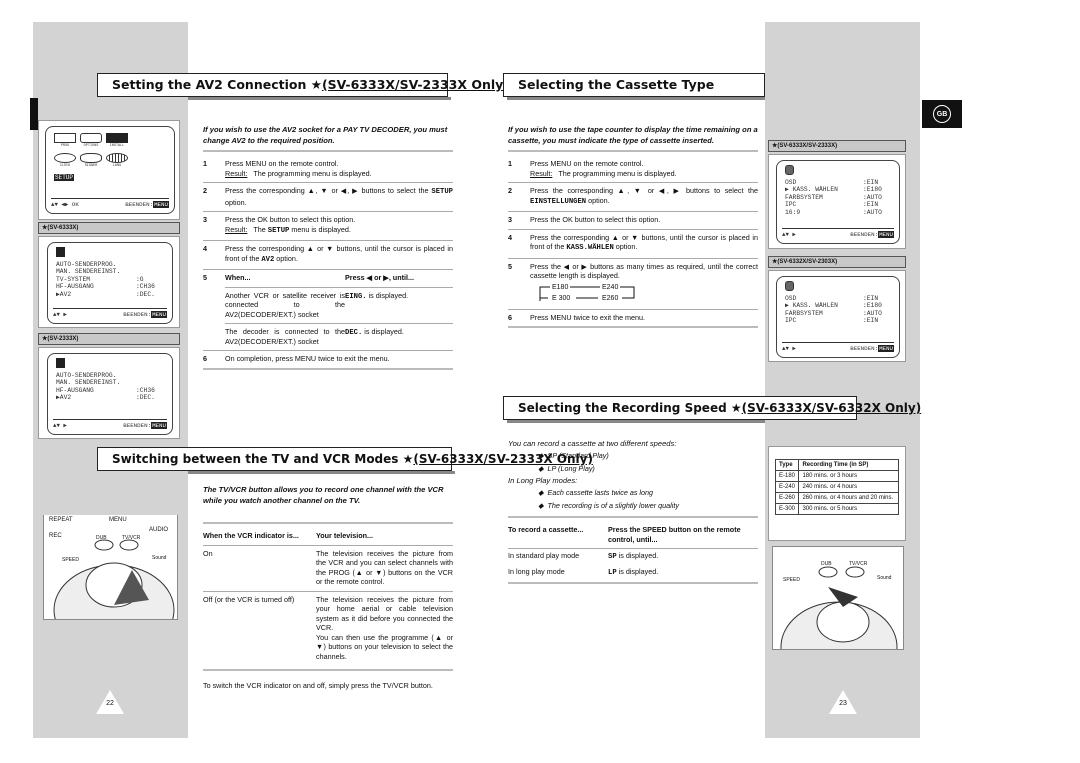  I want to click on page-number-right: 23, so click(843, 702).